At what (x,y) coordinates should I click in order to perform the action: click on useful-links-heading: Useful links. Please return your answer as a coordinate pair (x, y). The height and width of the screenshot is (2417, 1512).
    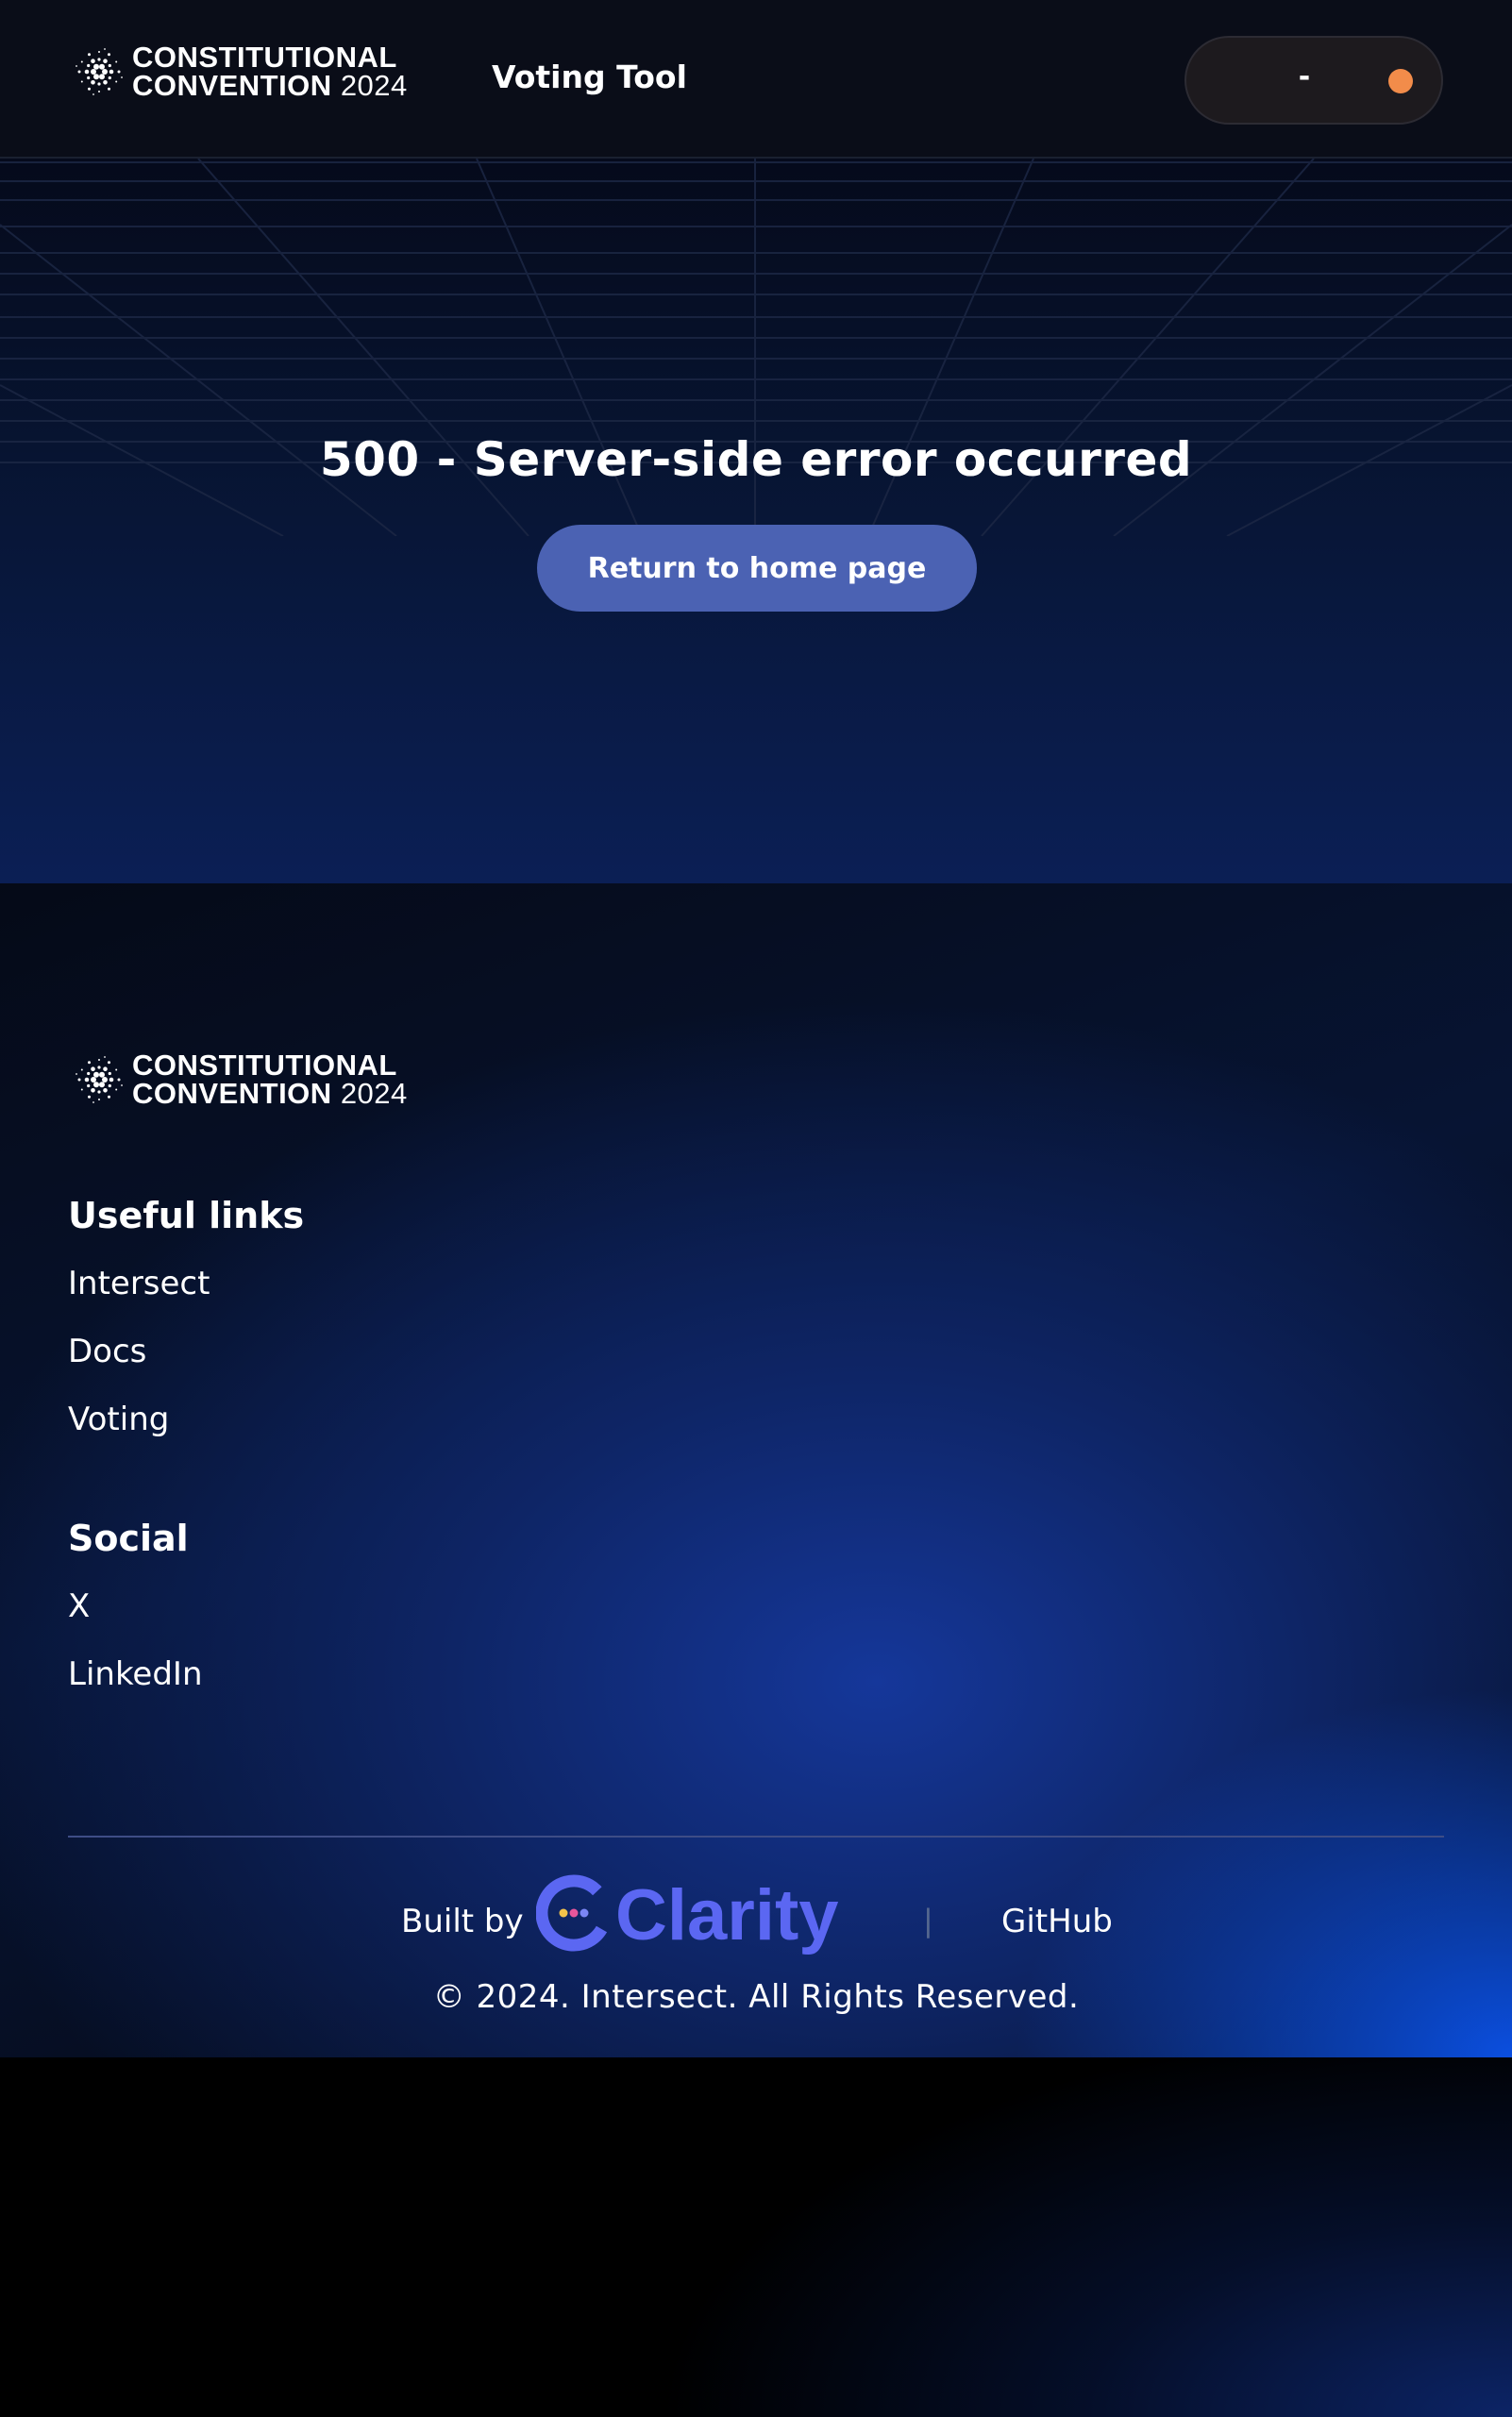
    Looking at the image, I should click on (186, 1215).